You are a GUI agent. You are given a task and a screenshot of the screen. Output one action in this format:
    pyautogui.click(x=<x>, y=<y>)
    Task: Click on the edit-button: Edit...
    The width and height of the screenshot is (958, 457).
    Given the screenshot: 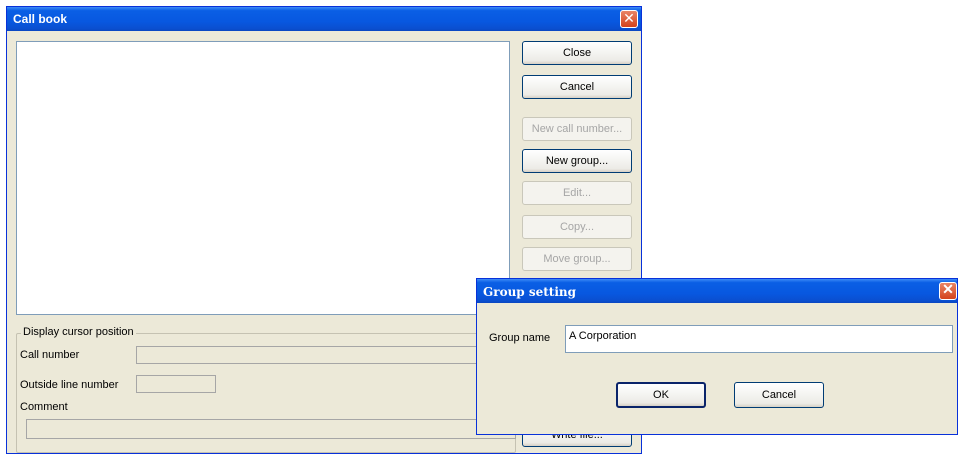 What is the action you would take?
    pyautogui.click(x=577, y=193)
    